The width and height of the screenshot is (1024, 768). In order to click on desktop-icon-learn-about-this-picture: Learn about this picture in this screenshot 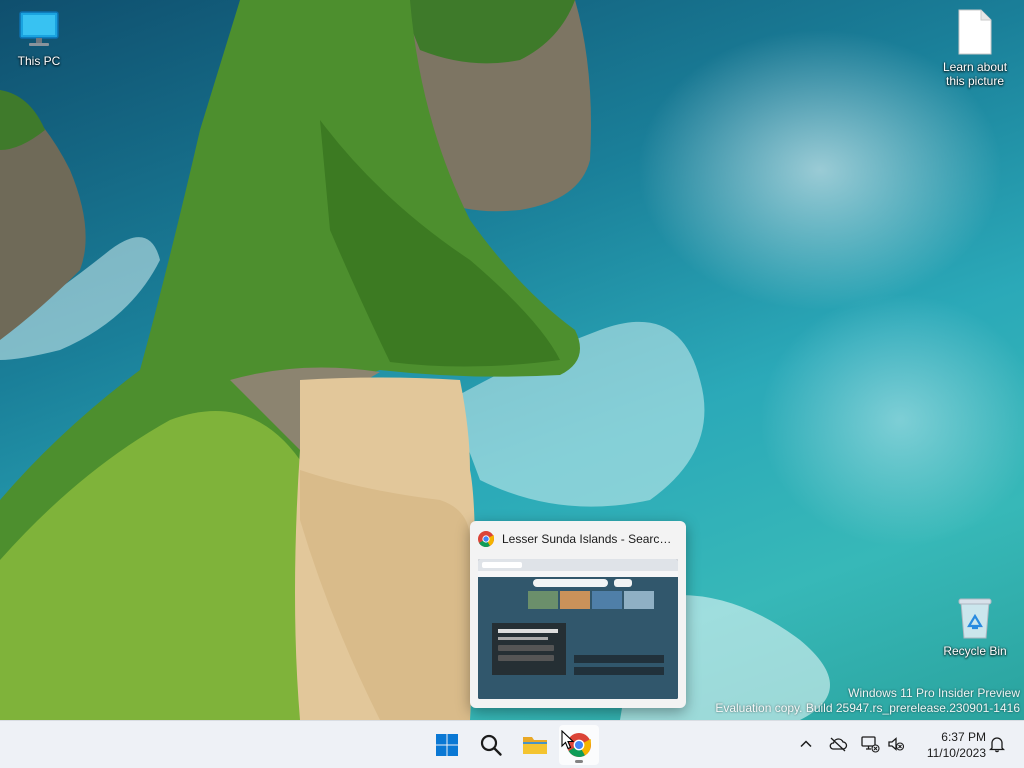, I will do `click(975, 48)`.